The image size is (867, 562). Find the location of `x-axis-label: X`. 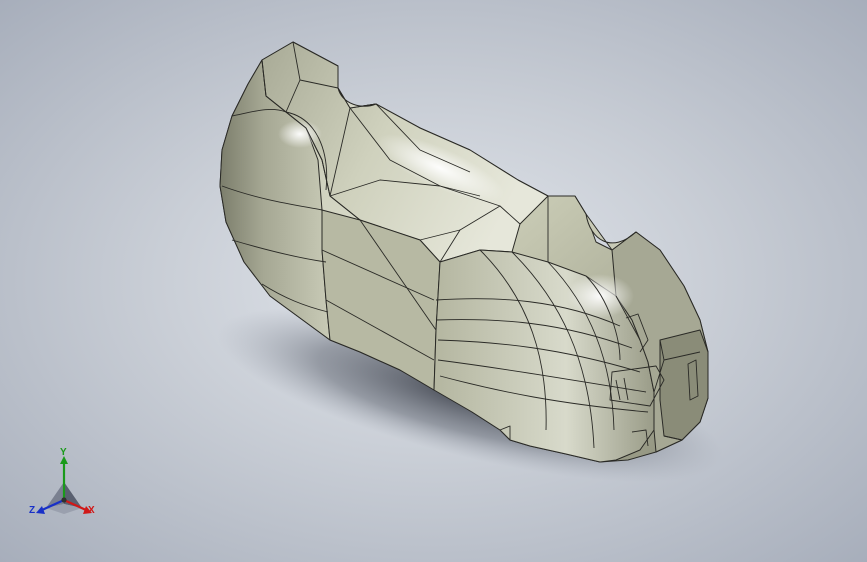

x-axis-label: X is located at coordinates (91, 510).